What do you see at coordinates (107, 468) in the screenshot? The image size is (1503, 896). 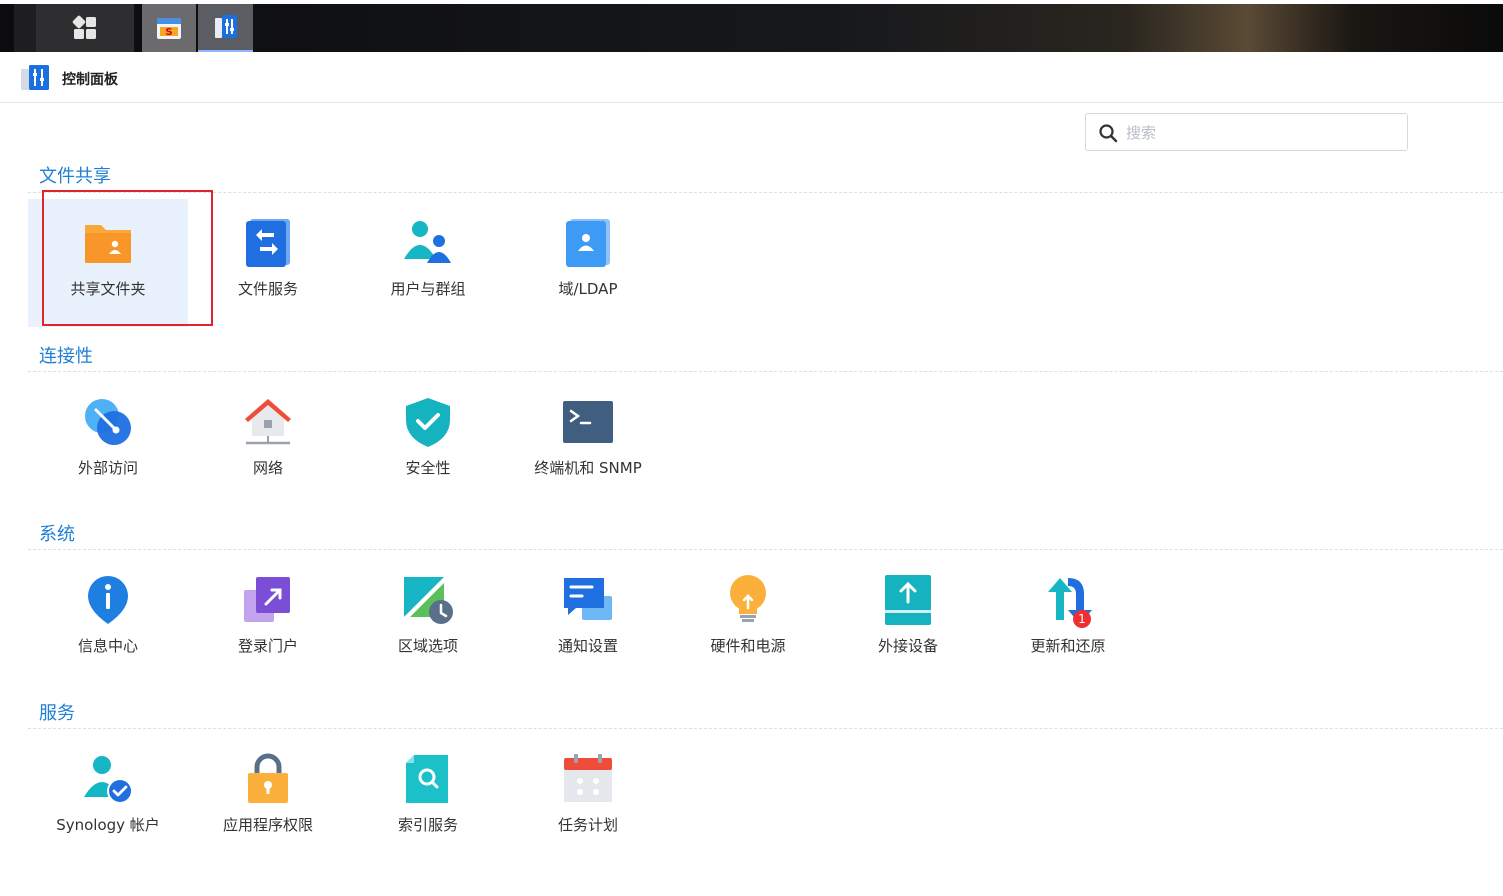 I see `tile-label: 外部访问` at bounding box center [107, 468].